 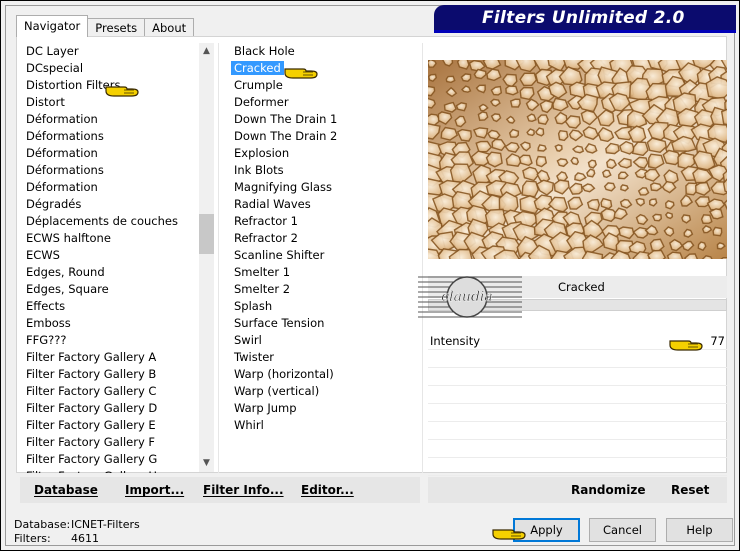 I want to click on status-info: Database: ICNET-Filters Filters: 4611, so click(x=77, y=532).